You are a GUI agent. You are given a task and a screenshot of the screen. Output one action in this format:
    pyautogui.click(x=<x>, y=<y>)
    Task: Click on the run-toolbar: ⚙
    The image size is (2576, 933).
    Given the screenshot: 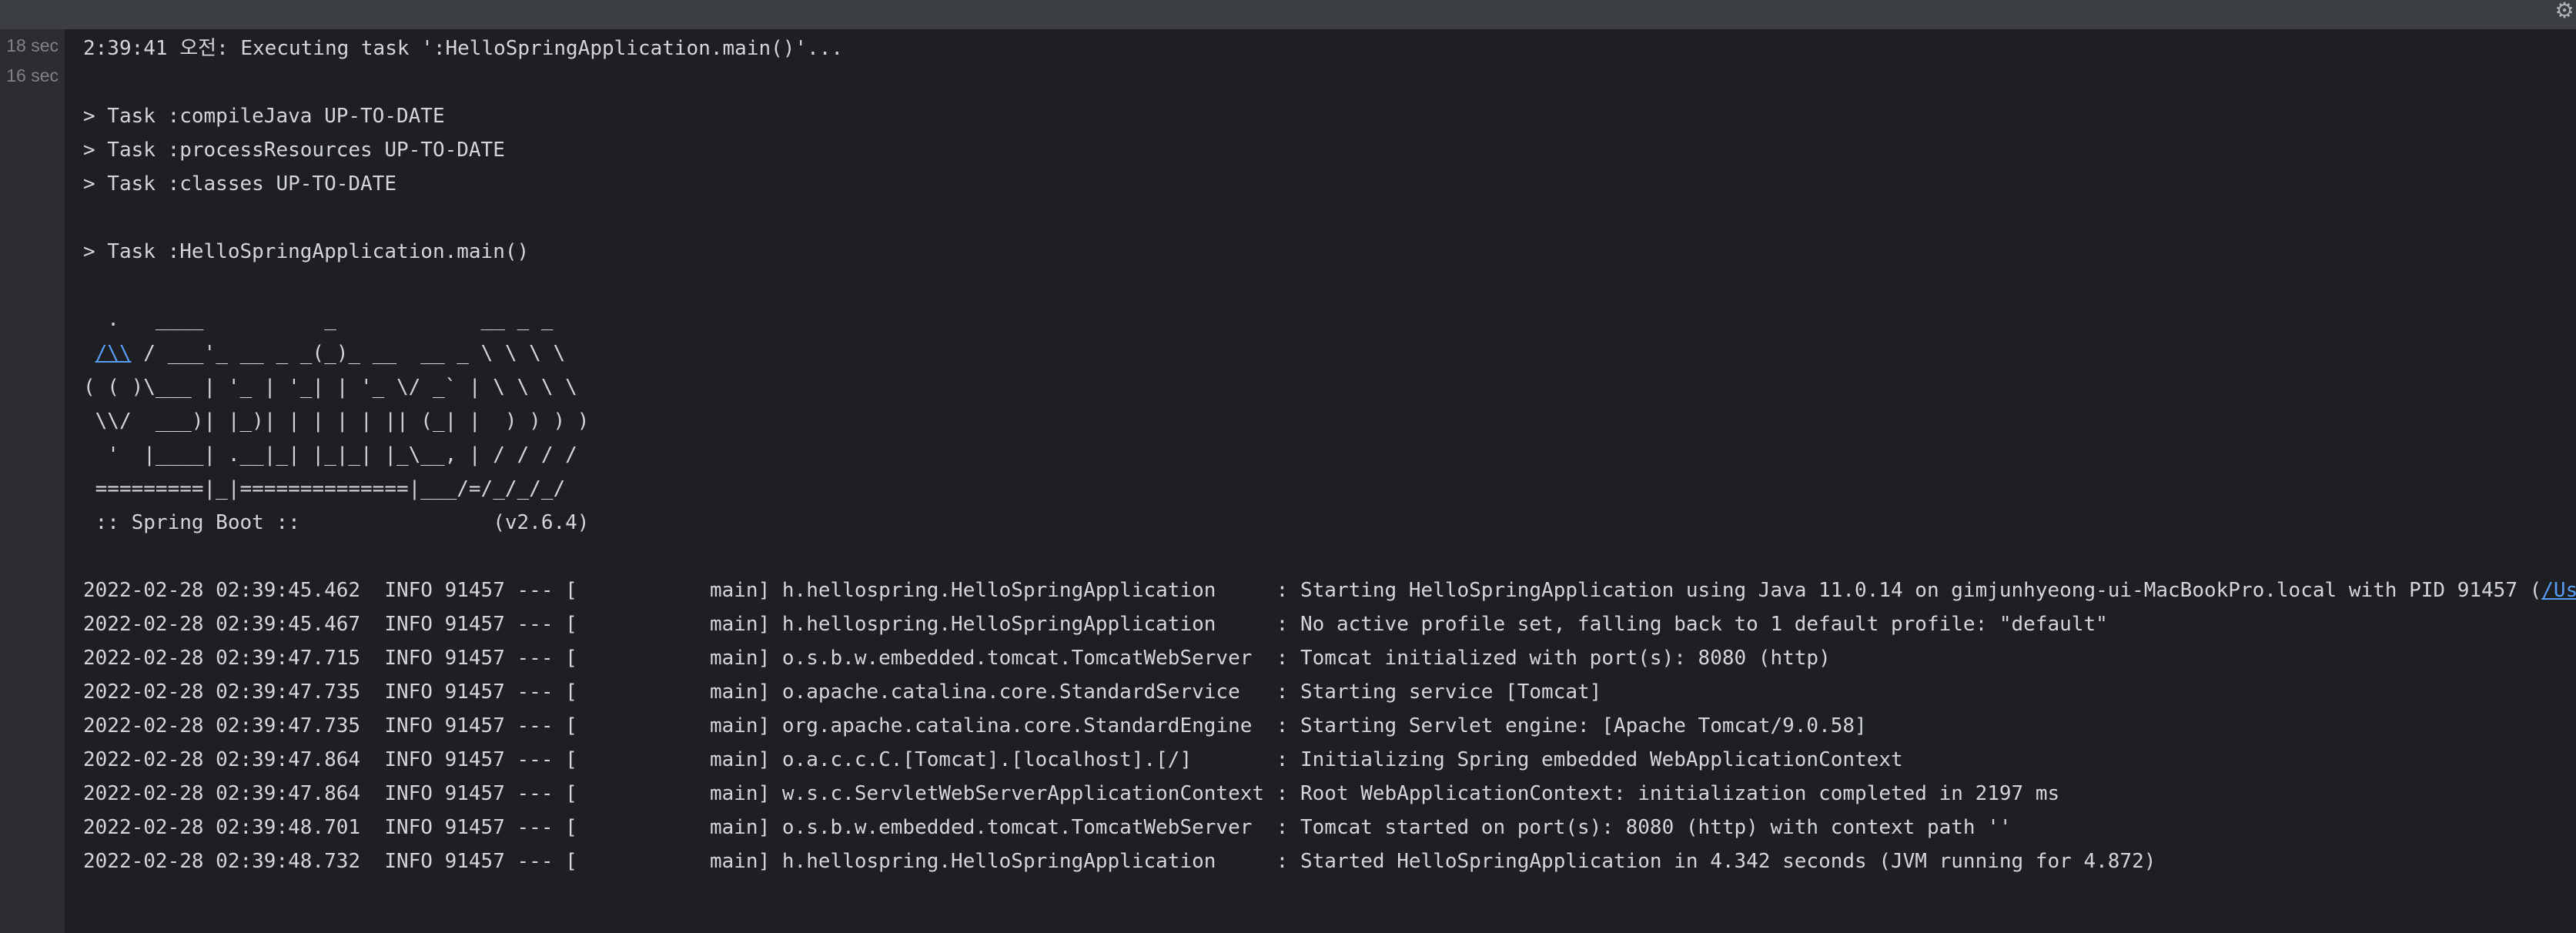 What is the action you would take?
    pyautogui.click(x=1288, y=14)
    